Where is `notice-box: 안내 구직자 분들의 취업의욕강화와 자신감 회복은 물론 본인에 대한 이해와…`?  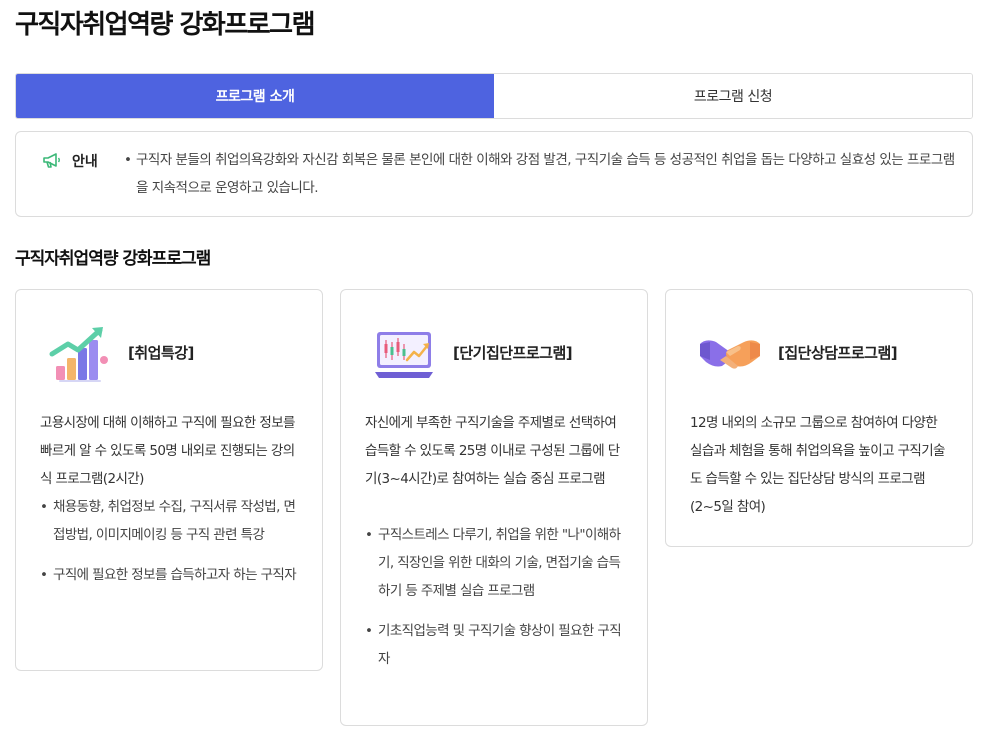
notice-box: 안내 구직자 분들의 취업의욕강화와 자신감 회복은 물론 본인에 대한 이해와… is located at coordinates (494, 174).